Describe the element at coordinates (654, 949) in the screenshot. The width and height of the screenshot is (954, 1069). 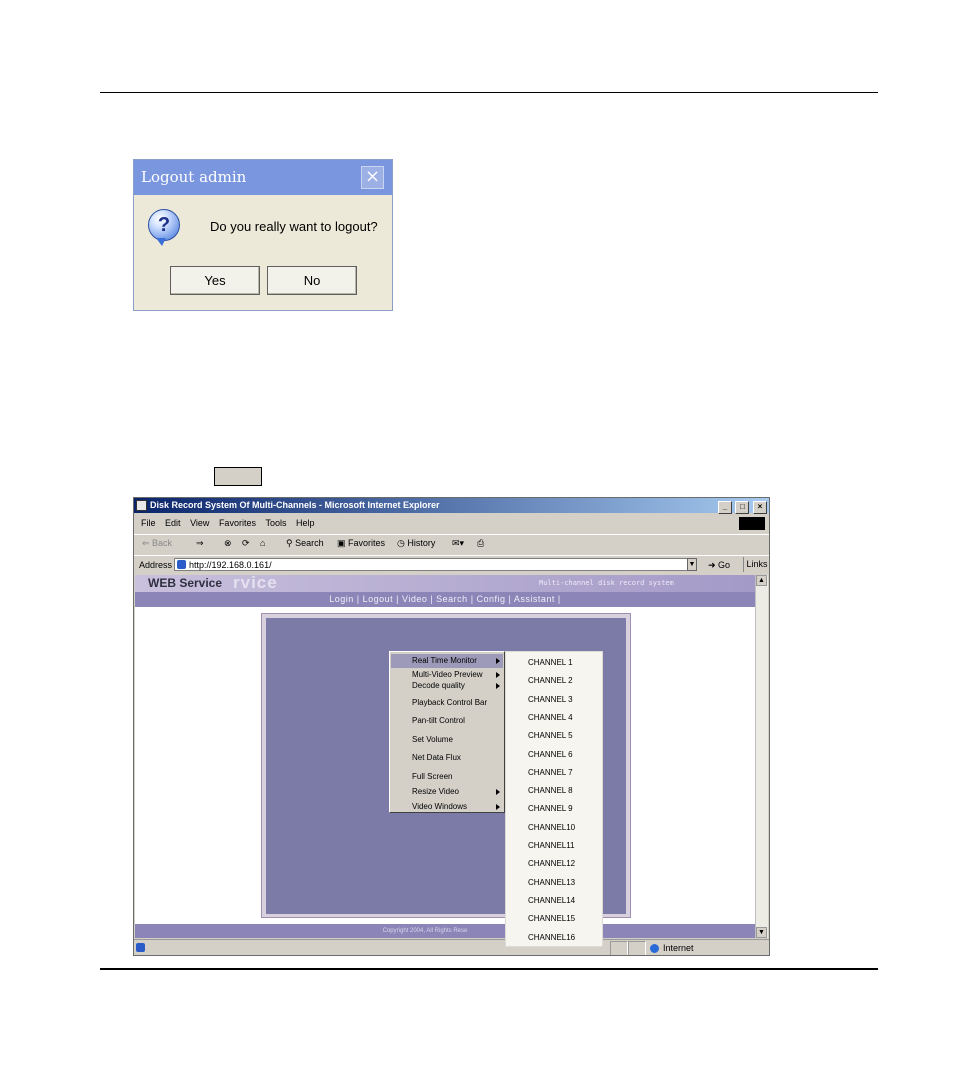
I see `globe-icon` at that location.